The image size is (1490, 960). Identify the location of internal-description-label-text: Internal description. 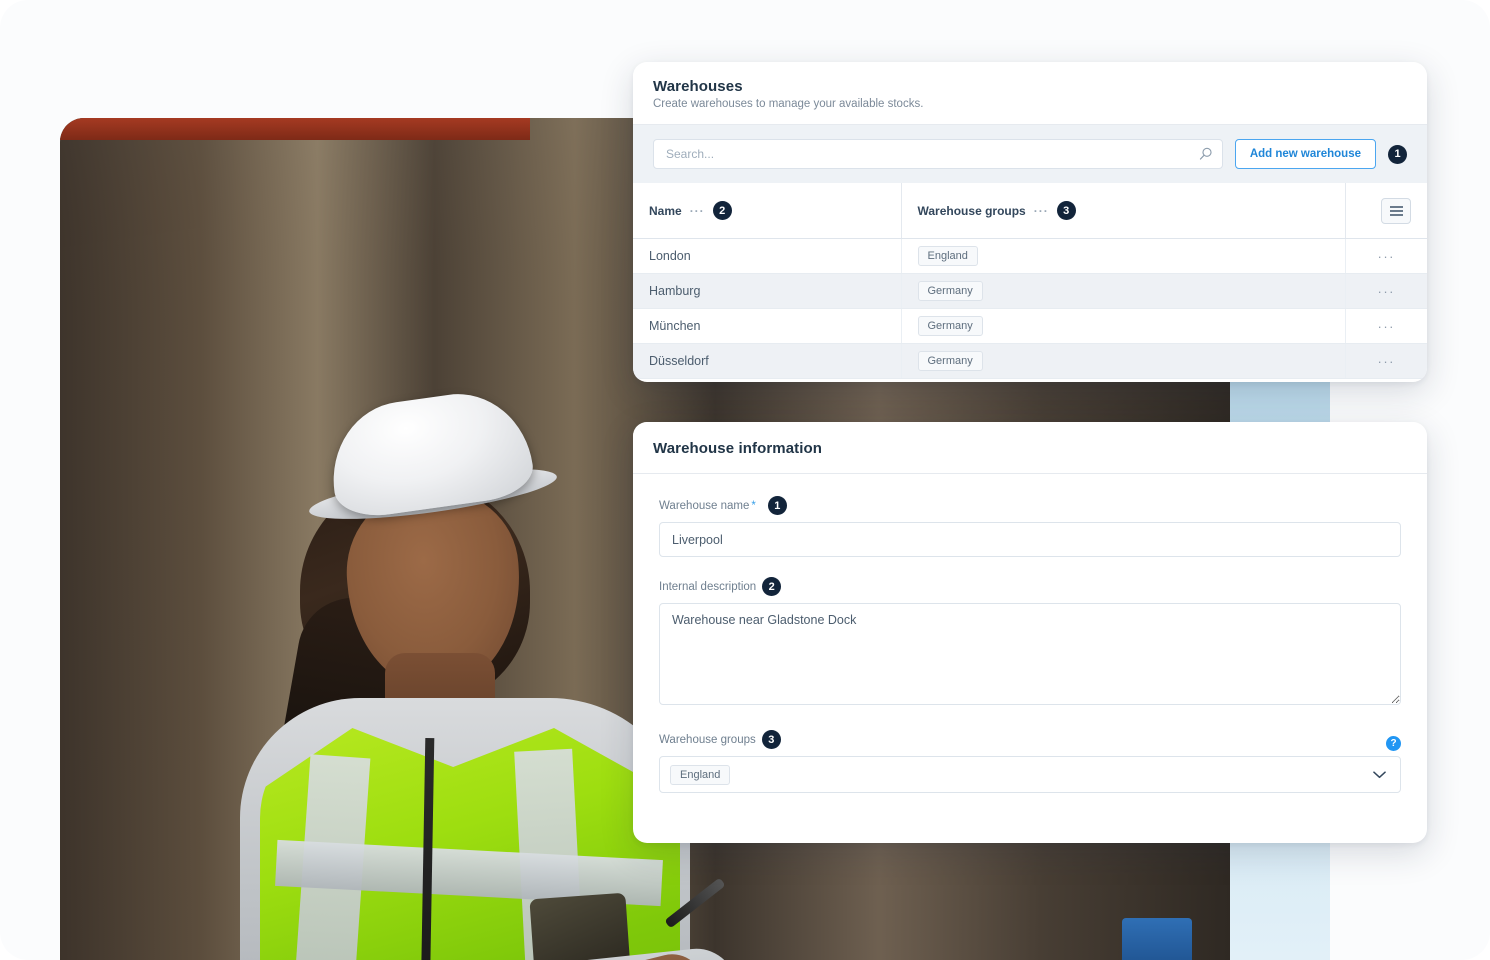
(708, 586).